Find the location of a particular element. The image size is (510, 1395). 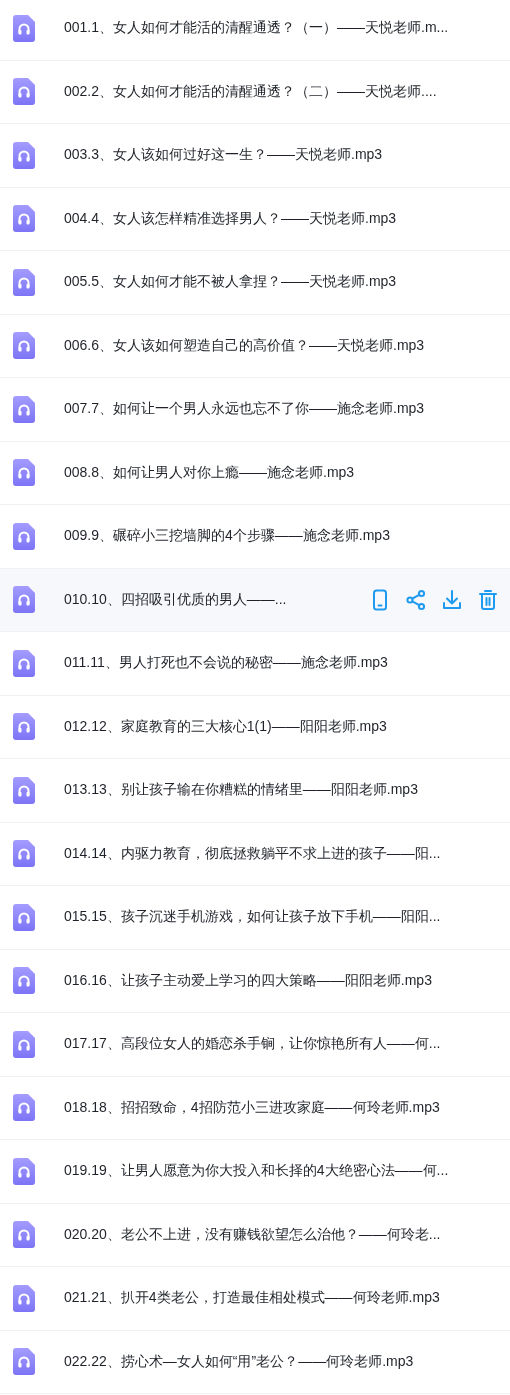

file-name: 021.21、扒开4类老公，打造最佳相处模式——何玲老师.mp3 is located at coordinates (252, 1298).